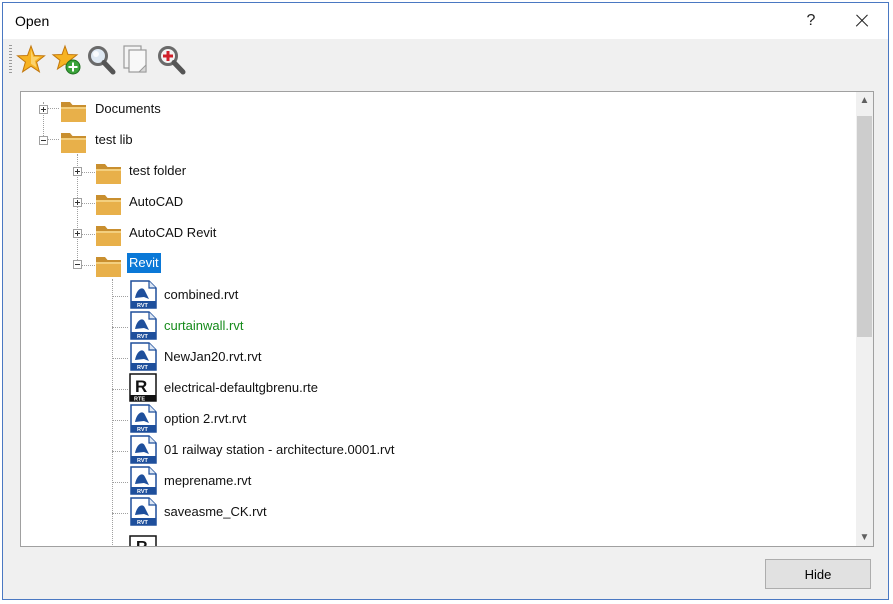 The image size is (893, 604). I want to click on add-favorite-icon, so click(66, 59).